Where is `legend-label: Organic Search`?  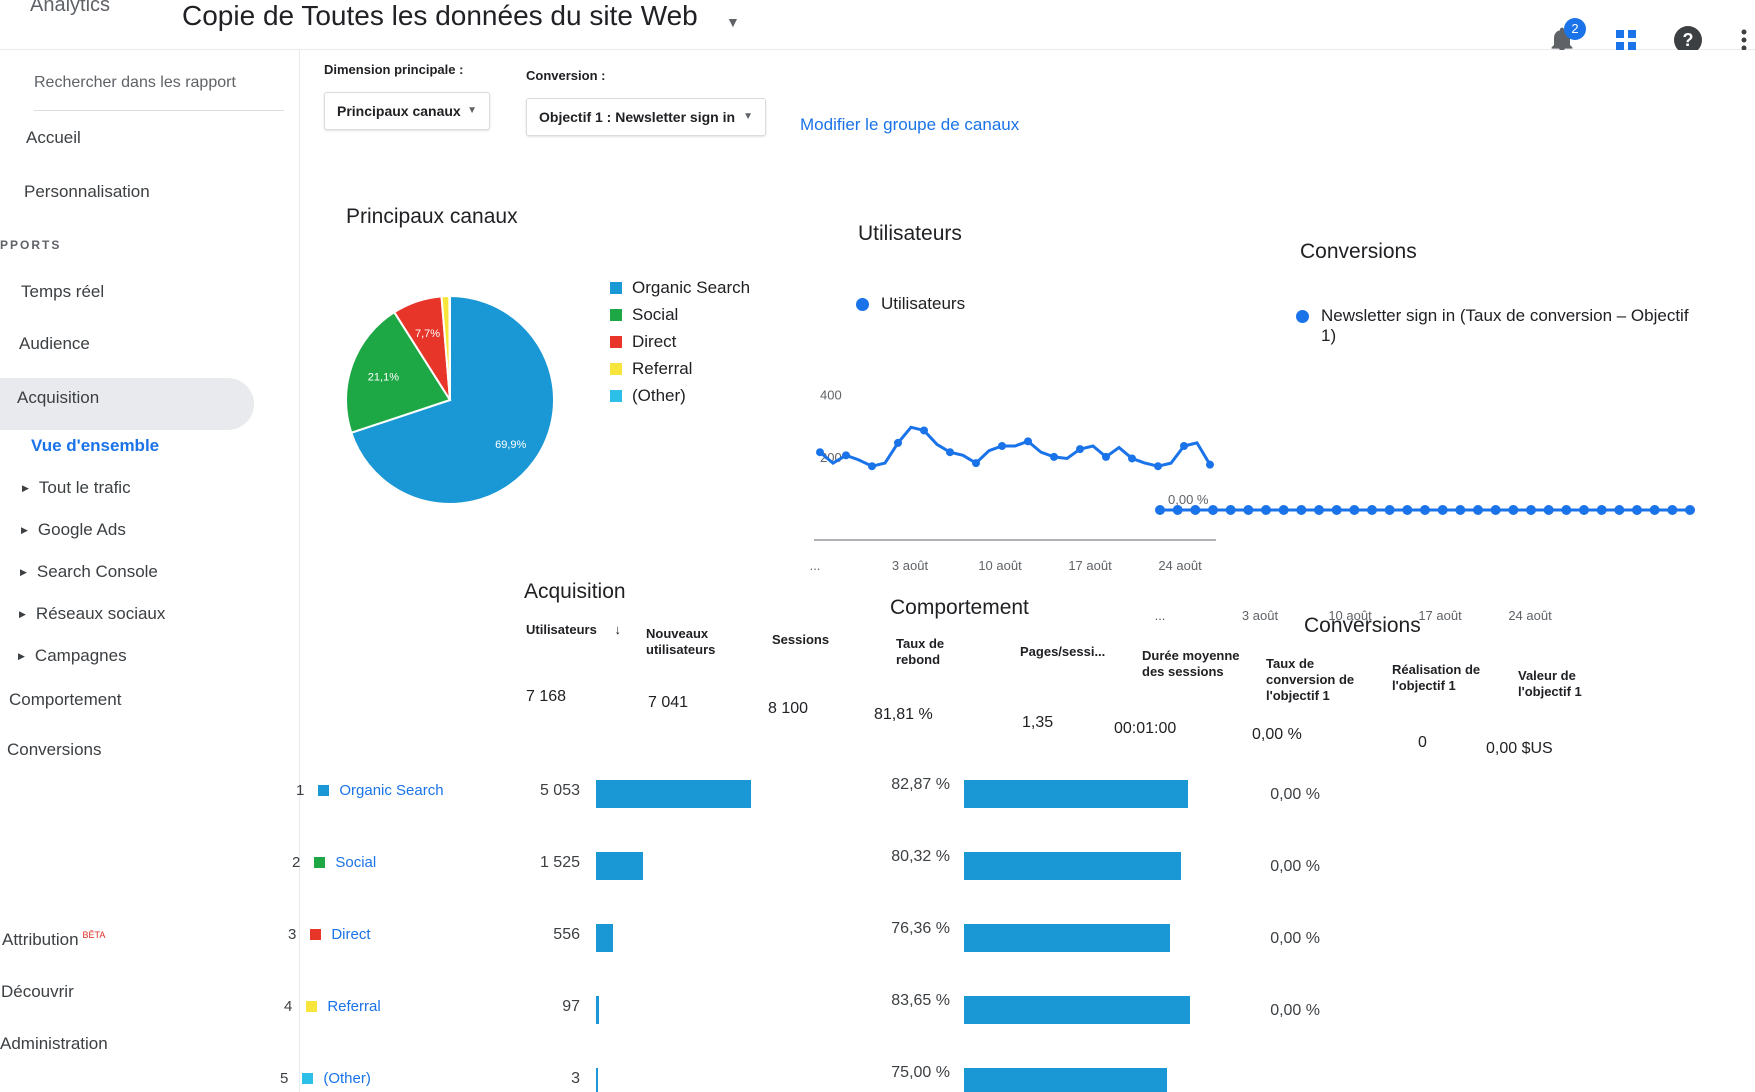
legend-label: Organic Search is located at coordinates (691, 287).